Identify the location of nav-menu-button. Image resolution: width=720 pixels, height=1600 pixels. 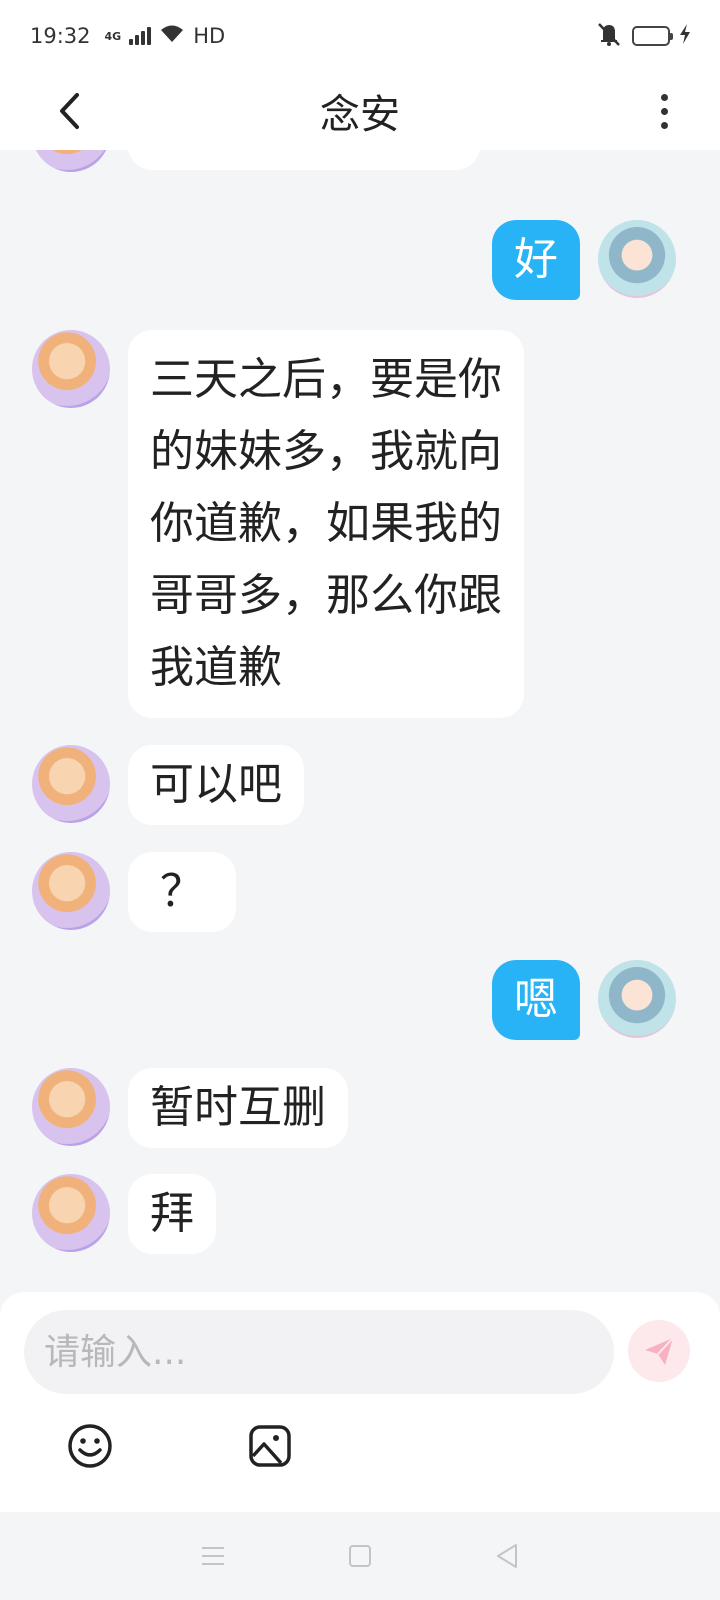
(213, 1556).